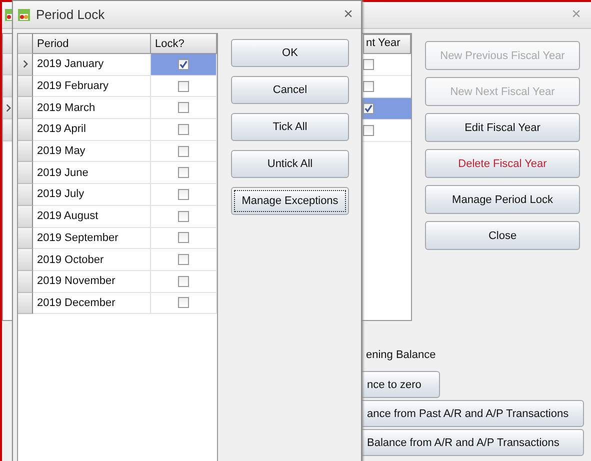 Image resolution: width=591 pixels, height=461 pixels. Describe the element at coordinates (92, 108) in the screenshot. I see `period-cell: 2019 March` at that location.